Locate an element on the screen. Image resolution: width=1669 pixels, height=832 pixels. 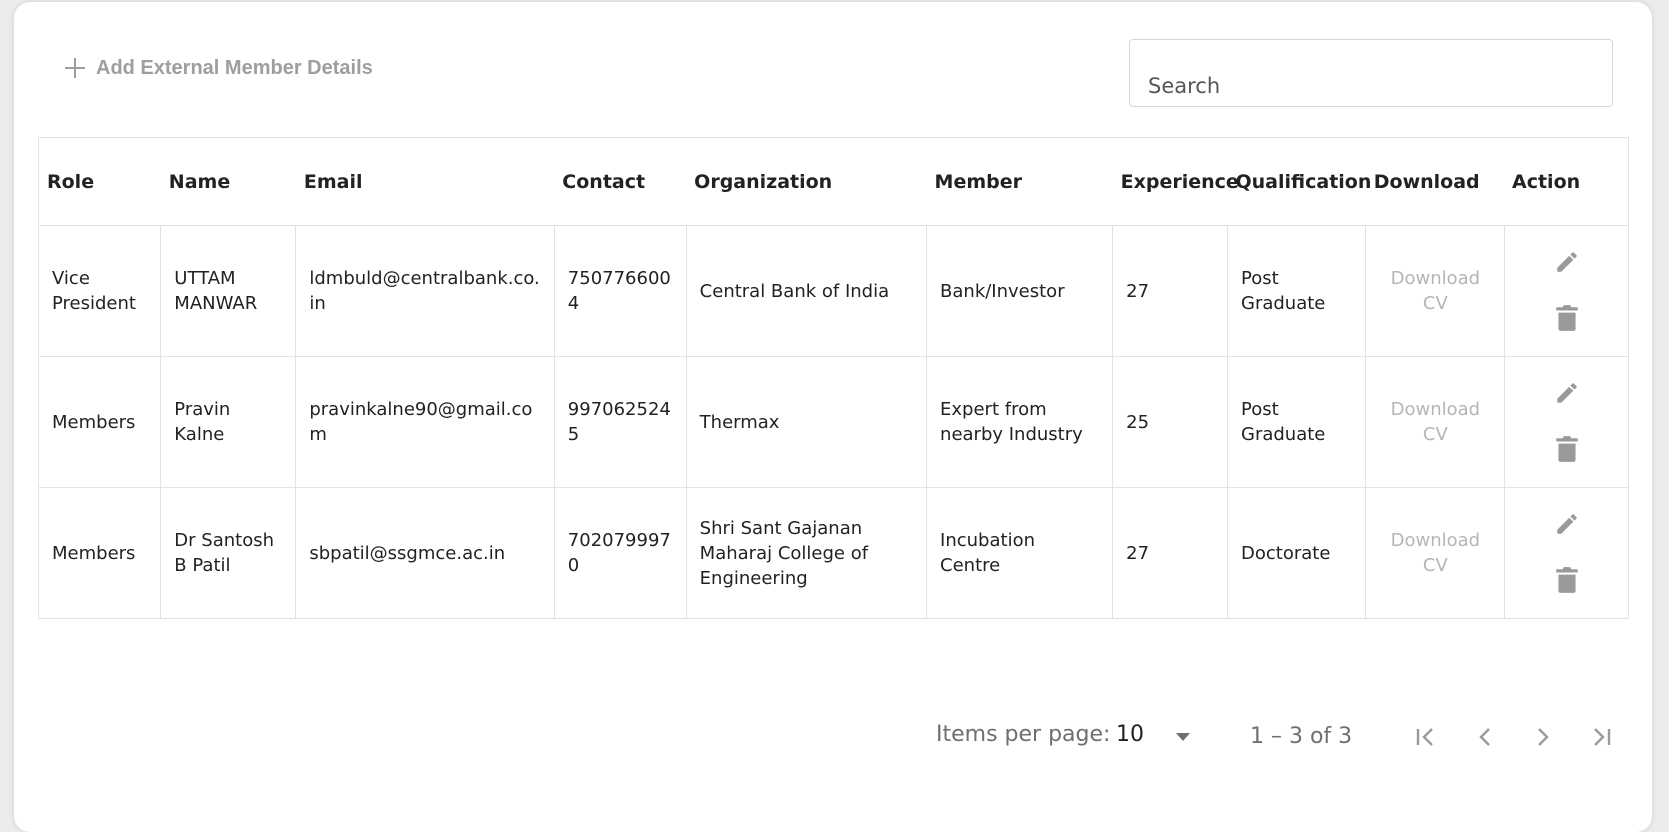
cell-email: sbpatil@ssgmce.ac.in is located at coordinates (425, 553).